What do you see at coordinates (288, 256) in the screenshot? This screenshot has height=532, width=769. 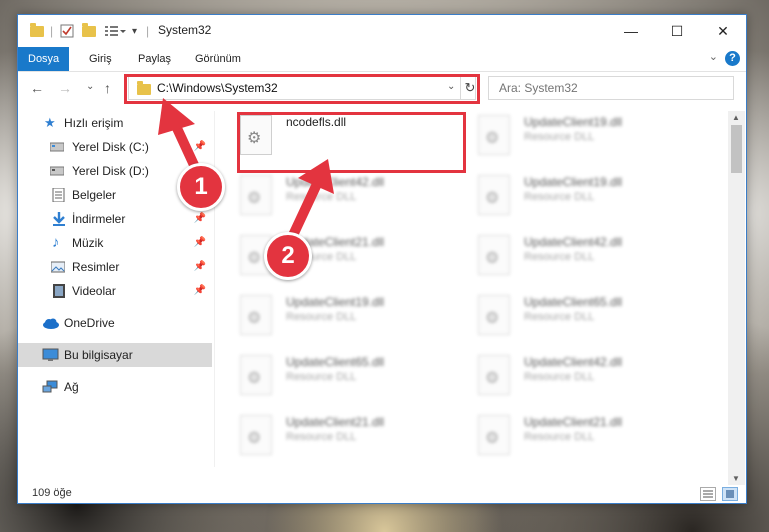 I see `step-badge-2: 2` at bounding box center [288, 256].